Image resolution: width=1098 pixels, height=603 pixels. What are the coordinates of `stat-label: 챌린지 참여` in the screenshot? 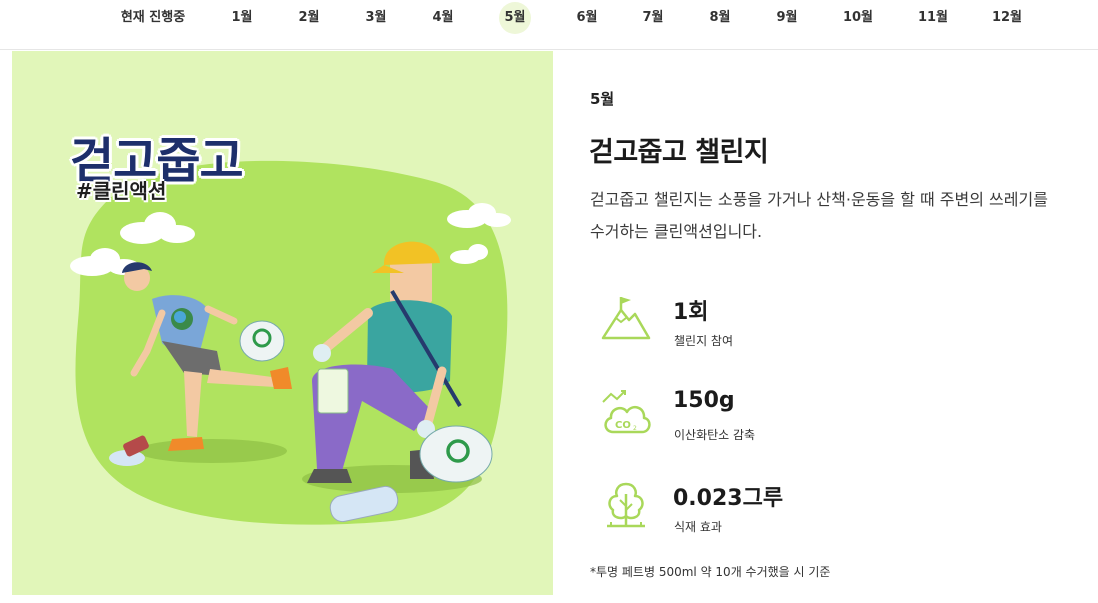 It's located at (704, 341).